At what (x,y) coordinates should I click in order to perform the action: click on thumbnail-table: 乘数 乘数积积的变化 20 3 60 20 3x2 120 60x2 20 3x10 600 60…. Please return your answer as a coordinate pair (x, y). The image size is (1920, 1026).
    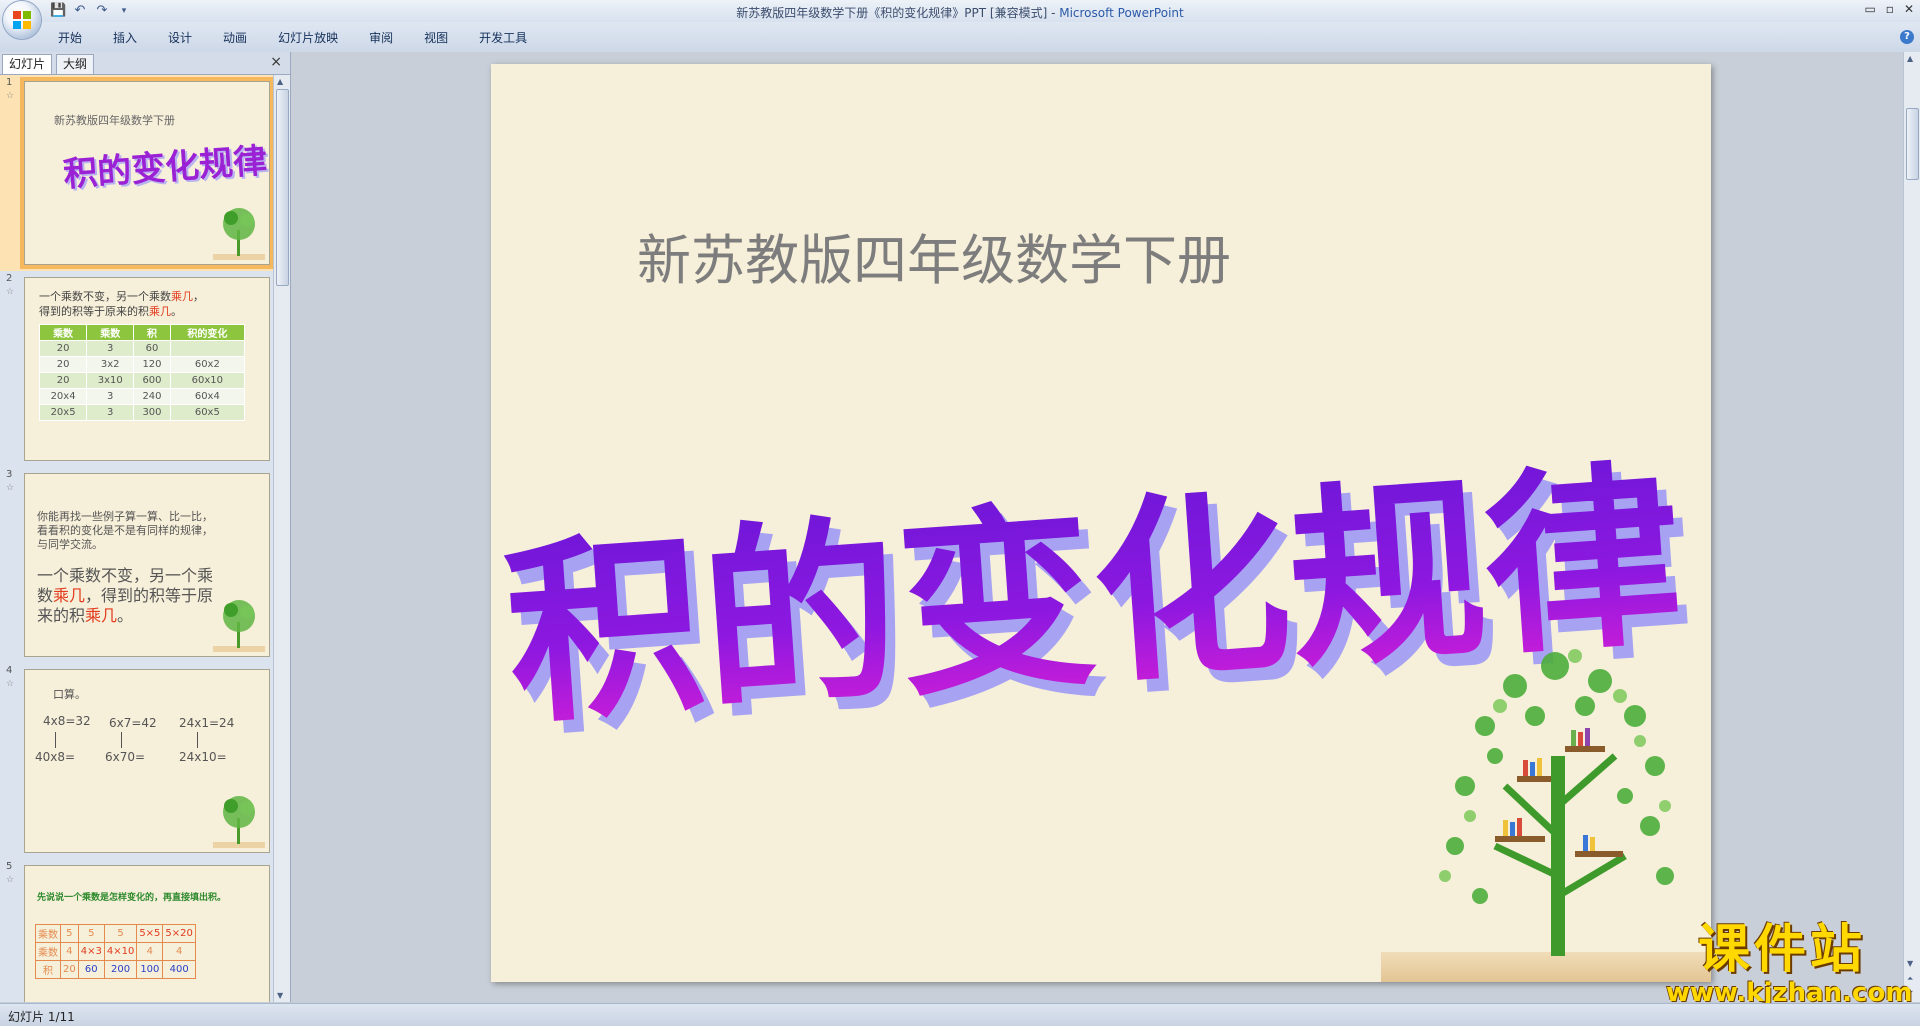
    Looking at the image, I should click on (142, 372).